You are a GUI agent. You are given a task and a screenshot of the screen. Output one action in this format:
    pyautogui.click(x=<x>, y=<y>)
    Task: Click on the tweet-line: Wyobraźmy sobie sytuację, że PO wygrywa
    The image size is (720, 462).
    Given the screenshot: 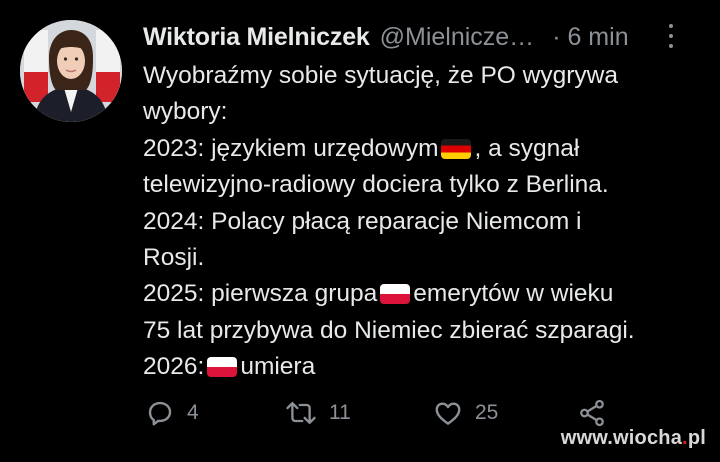 What is the action you would take?
    pyautogui.click(x=425, y=76)
    